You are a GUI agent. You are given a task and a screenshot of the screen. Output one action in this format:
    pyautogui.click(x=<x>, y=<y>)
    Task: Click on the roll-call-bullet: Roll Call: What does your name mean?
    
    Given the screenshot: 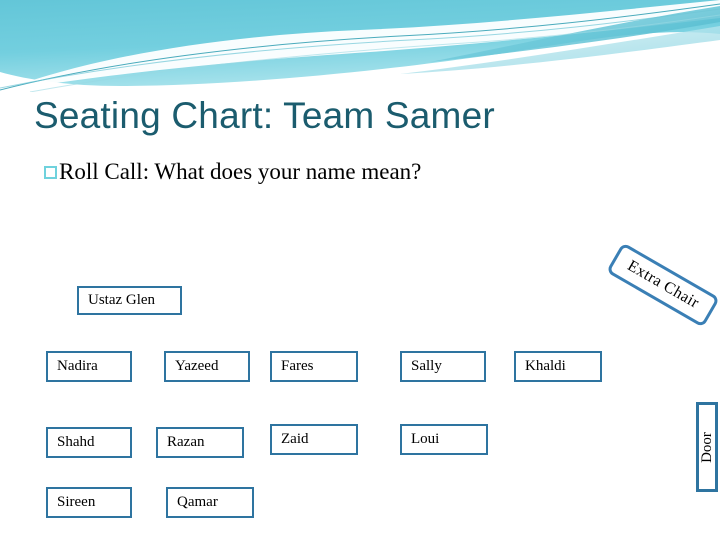 What is the action you would take?
    pyautogui.click(x=232, y=172)
    